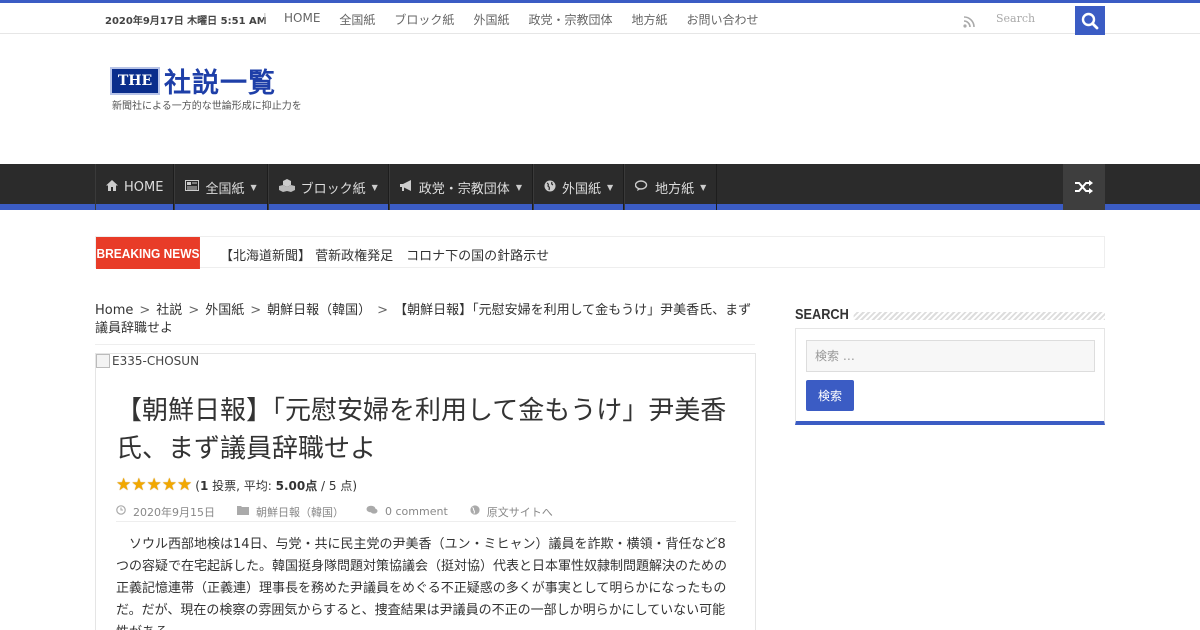  I want to click on clock-icon, so click(121, 511).